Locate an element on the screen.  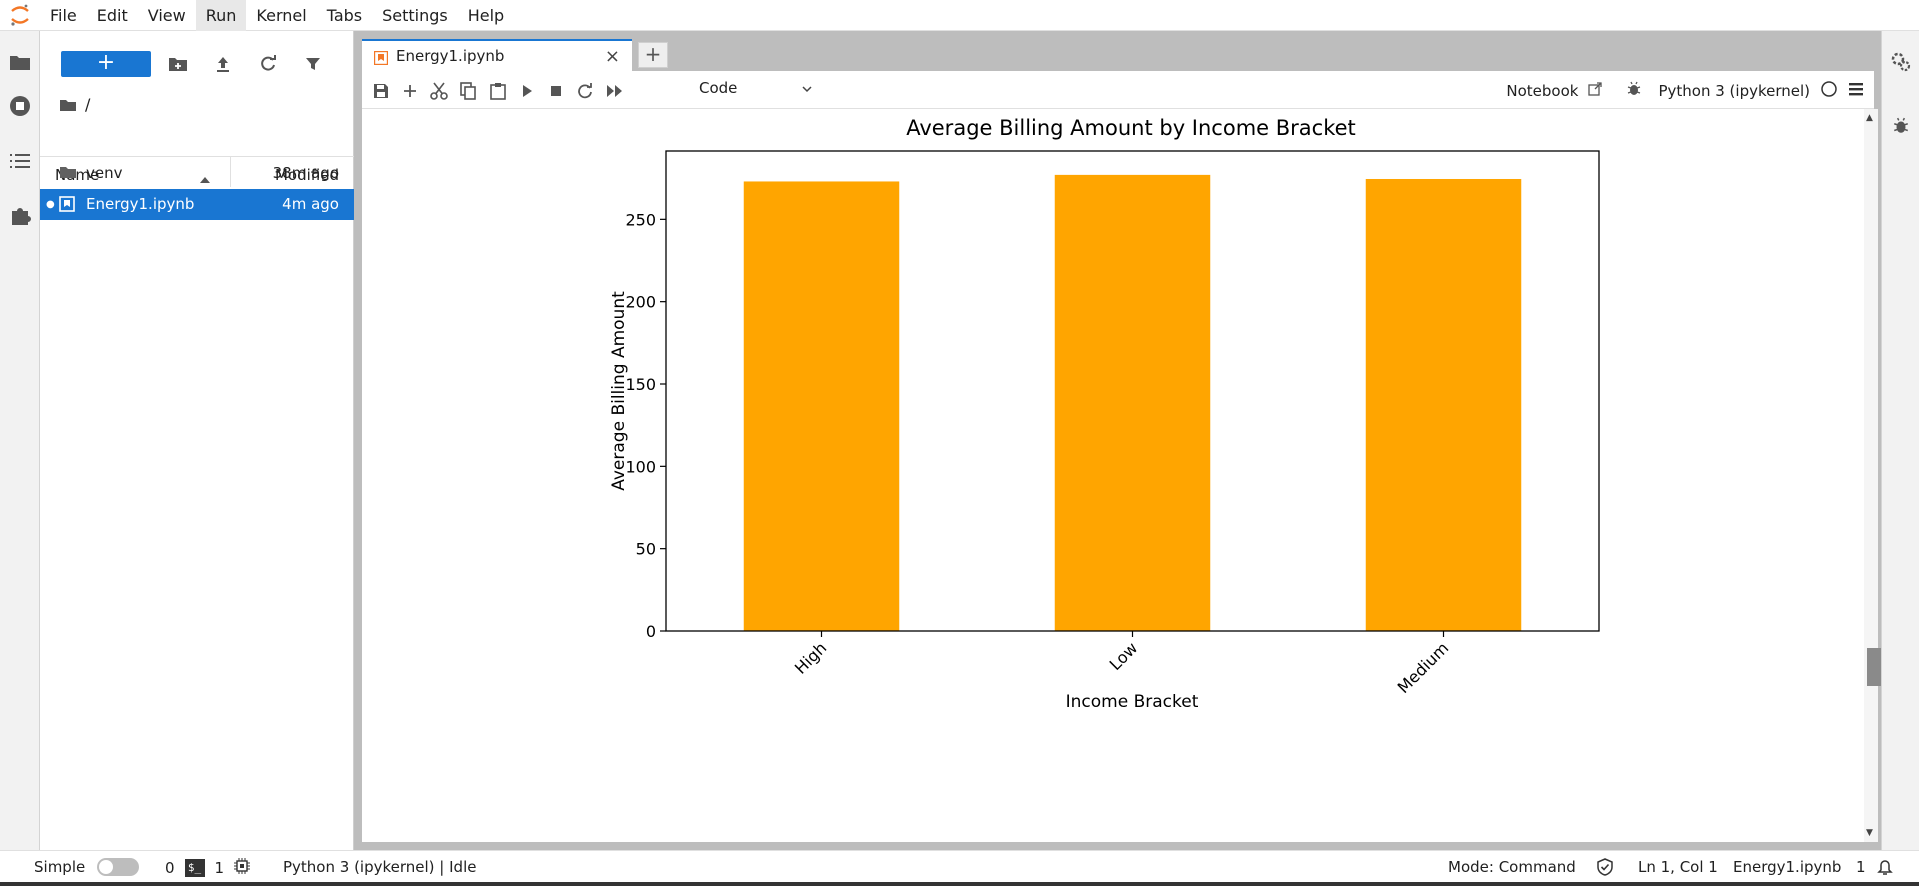
new-launcher-button: + is located at coordinates (106, 64).